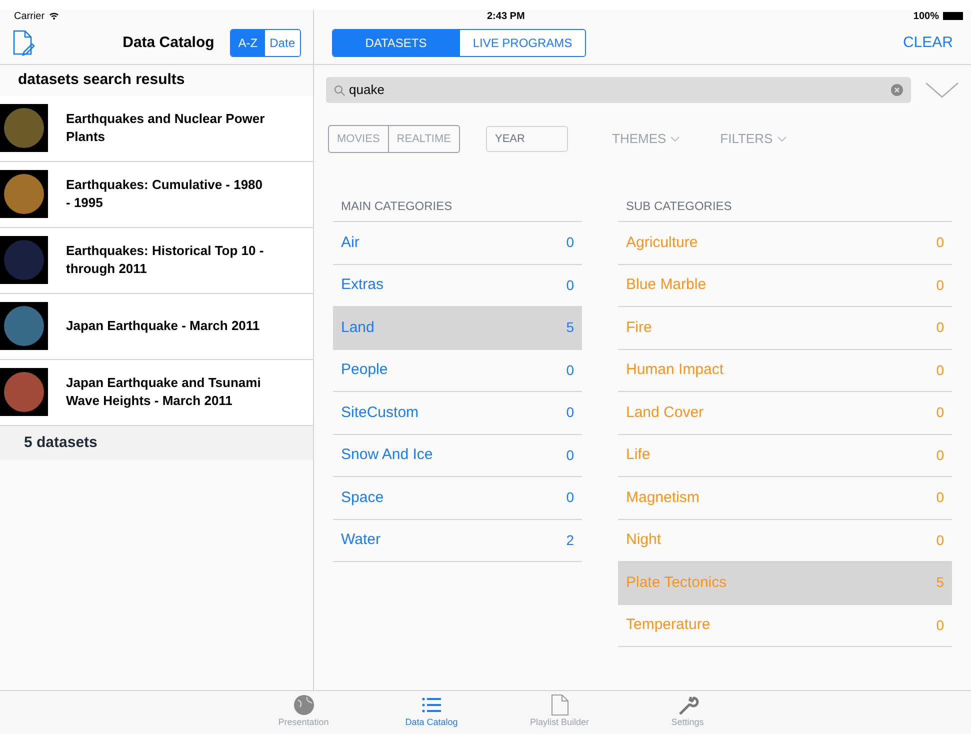  I want to click on category-row: Life 0, so click(785, 455).